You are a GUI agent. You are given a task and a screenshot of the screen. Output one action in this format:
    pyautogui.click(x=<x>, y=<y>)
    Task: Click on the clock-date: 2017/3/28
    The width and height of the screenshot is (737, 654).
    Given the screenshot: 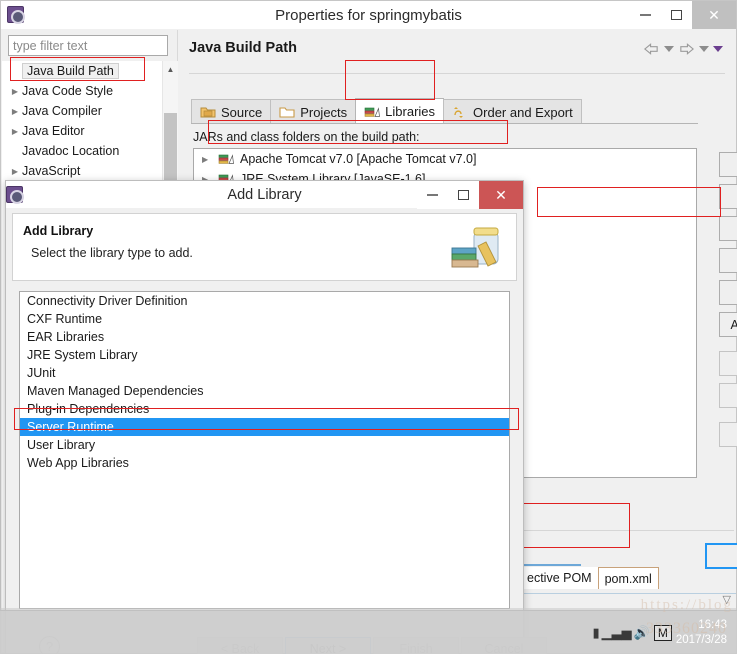 What is the action you would take?
    pyautogui.click(x=701, y=640)
    